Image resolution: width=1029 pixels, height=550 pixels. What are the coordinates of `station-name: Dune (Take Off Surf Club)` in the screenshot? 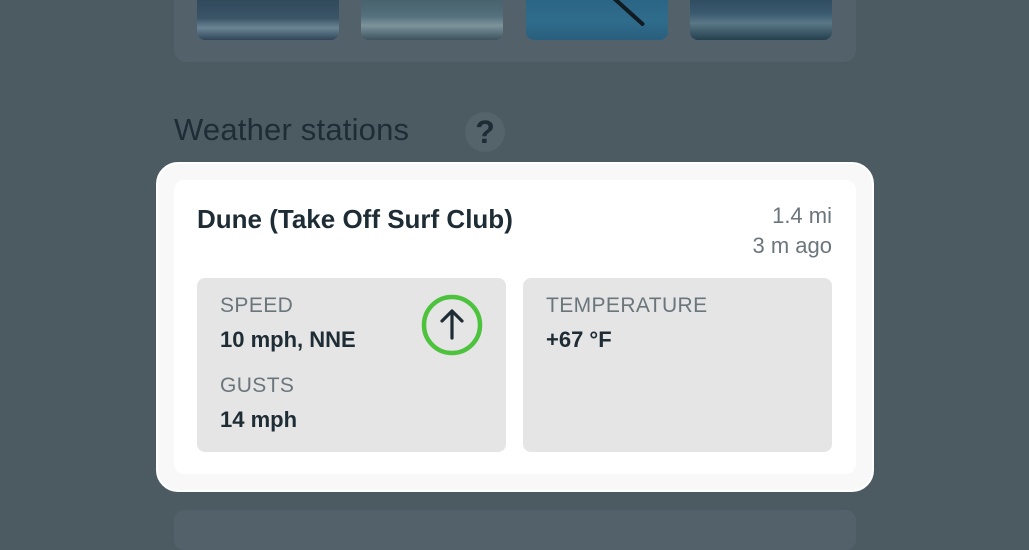 It's located at (355, 219).